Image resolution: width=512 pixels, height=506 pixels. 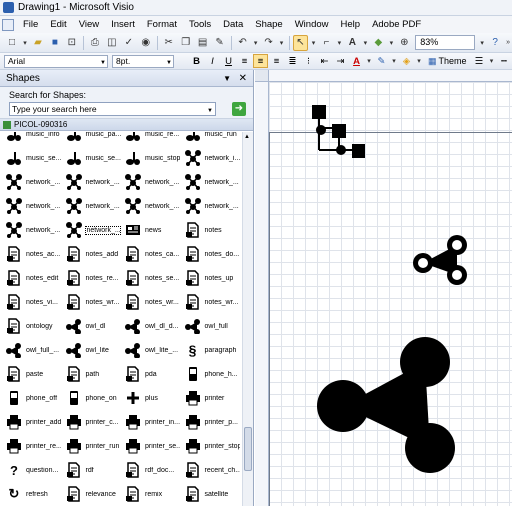 I want to click on menu-window: Window, so click(x=312, y=24).